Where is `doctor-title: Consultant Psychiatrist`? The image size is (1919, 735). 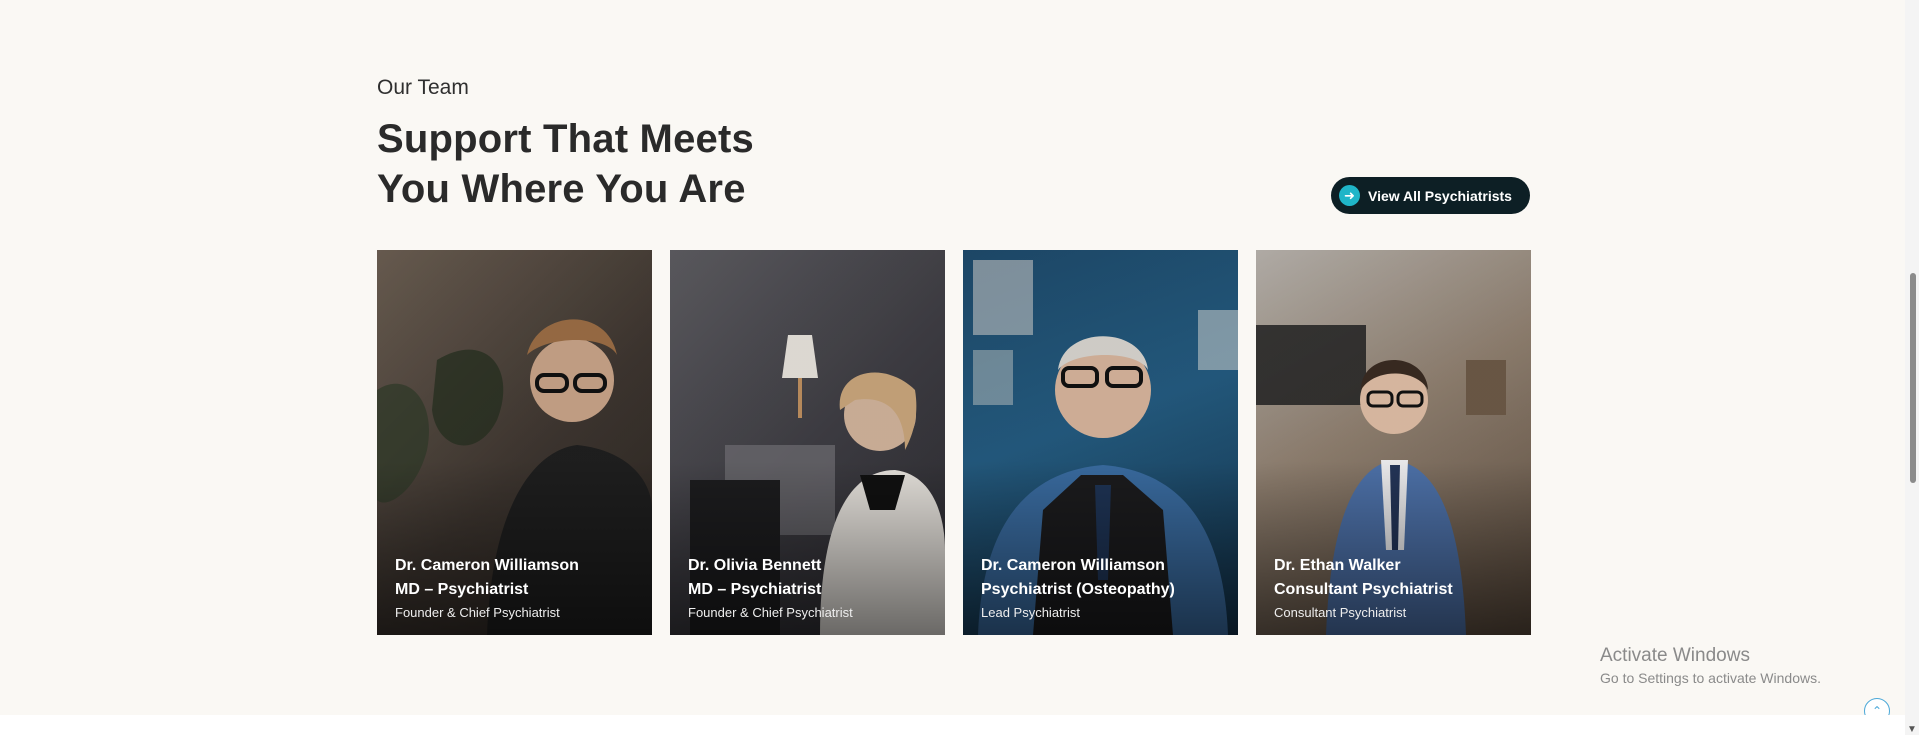 doctor-title: Consultant Psychiatrist is located at coordinates (1363, 589).